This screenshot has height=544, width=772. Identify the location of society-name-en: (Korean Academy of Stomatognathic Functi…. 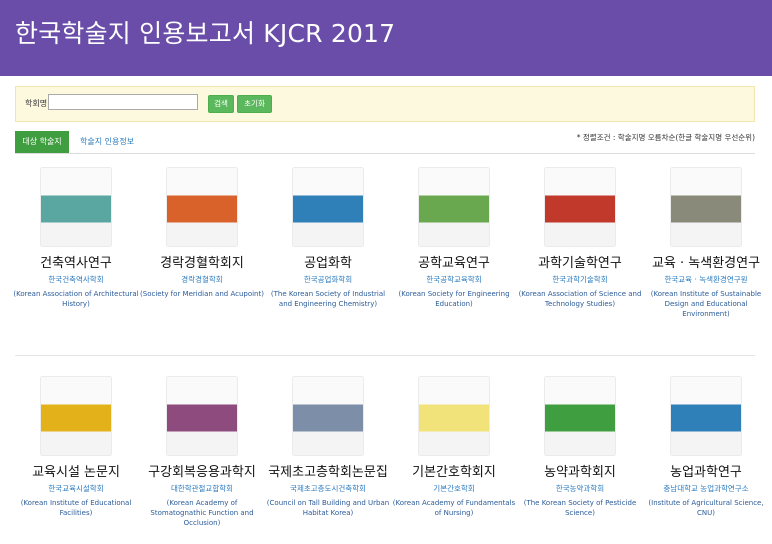
(202, 513).